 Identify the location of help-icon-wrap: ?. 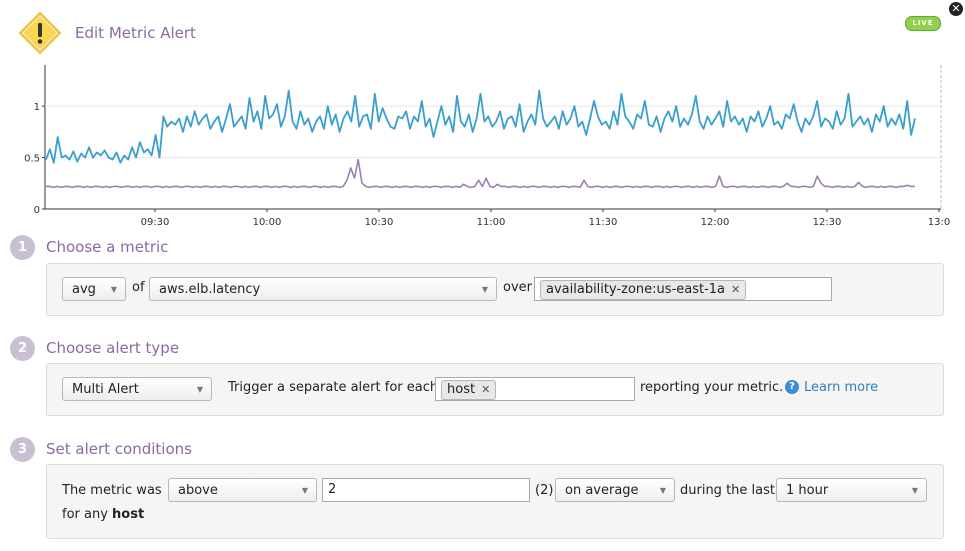
(792, 387).